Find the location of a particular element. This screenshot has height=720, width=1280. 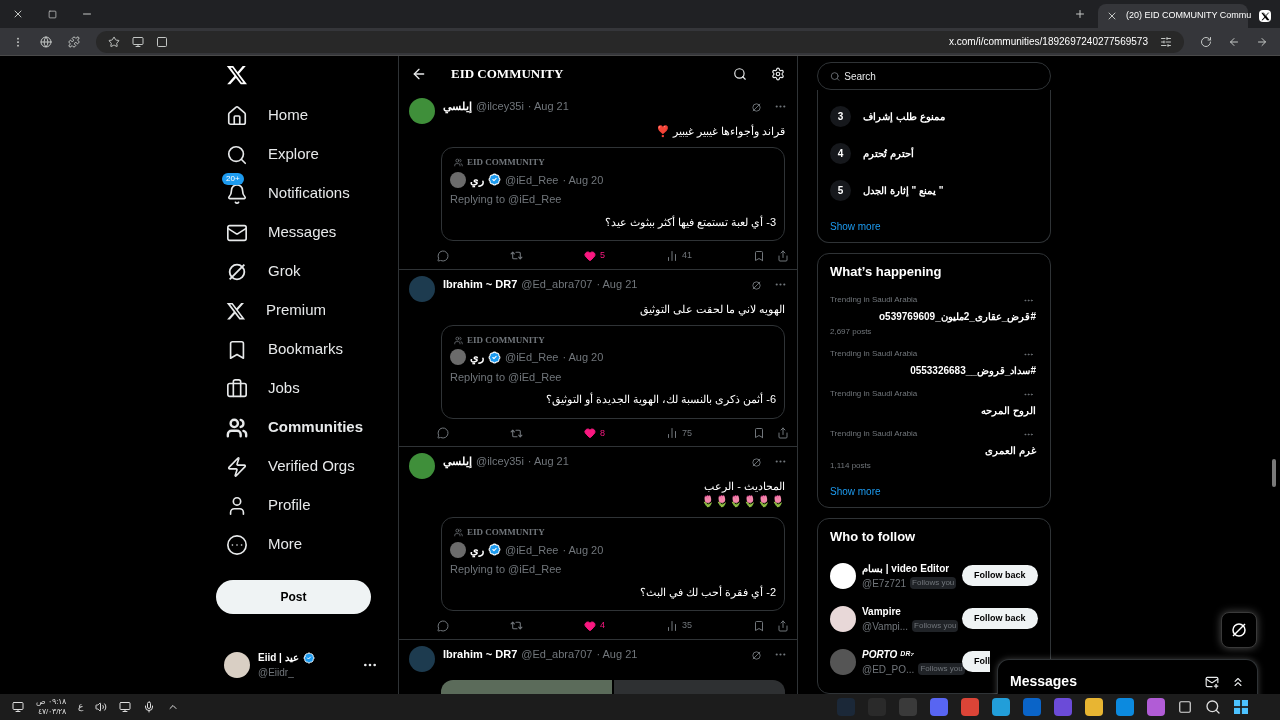

forward-icon is located at coordinates (1262, 41).